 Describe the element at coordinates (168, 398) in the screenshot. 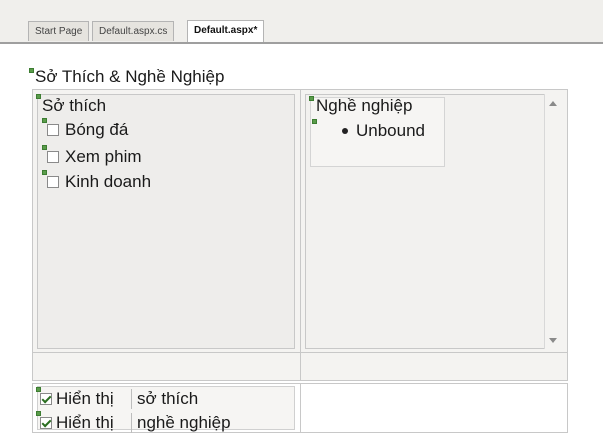

I see `show-hobbies-label: sở thích` at that location.